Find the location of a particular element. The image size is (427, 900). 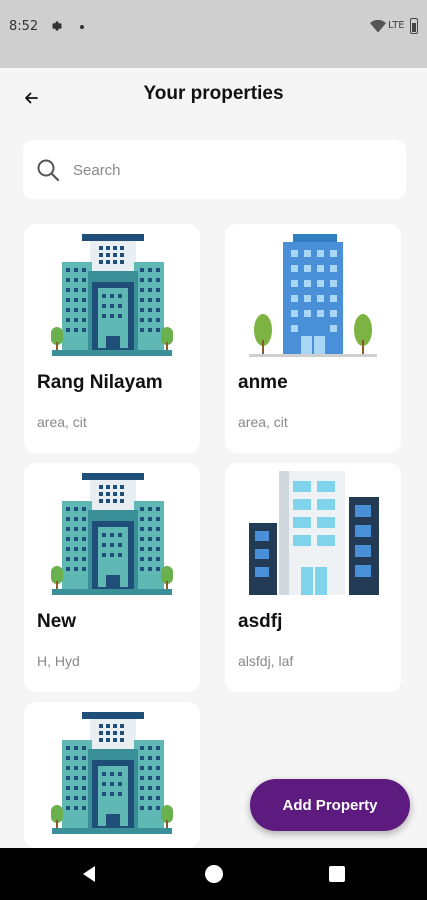

search-input is located at coordinates (233, 170).